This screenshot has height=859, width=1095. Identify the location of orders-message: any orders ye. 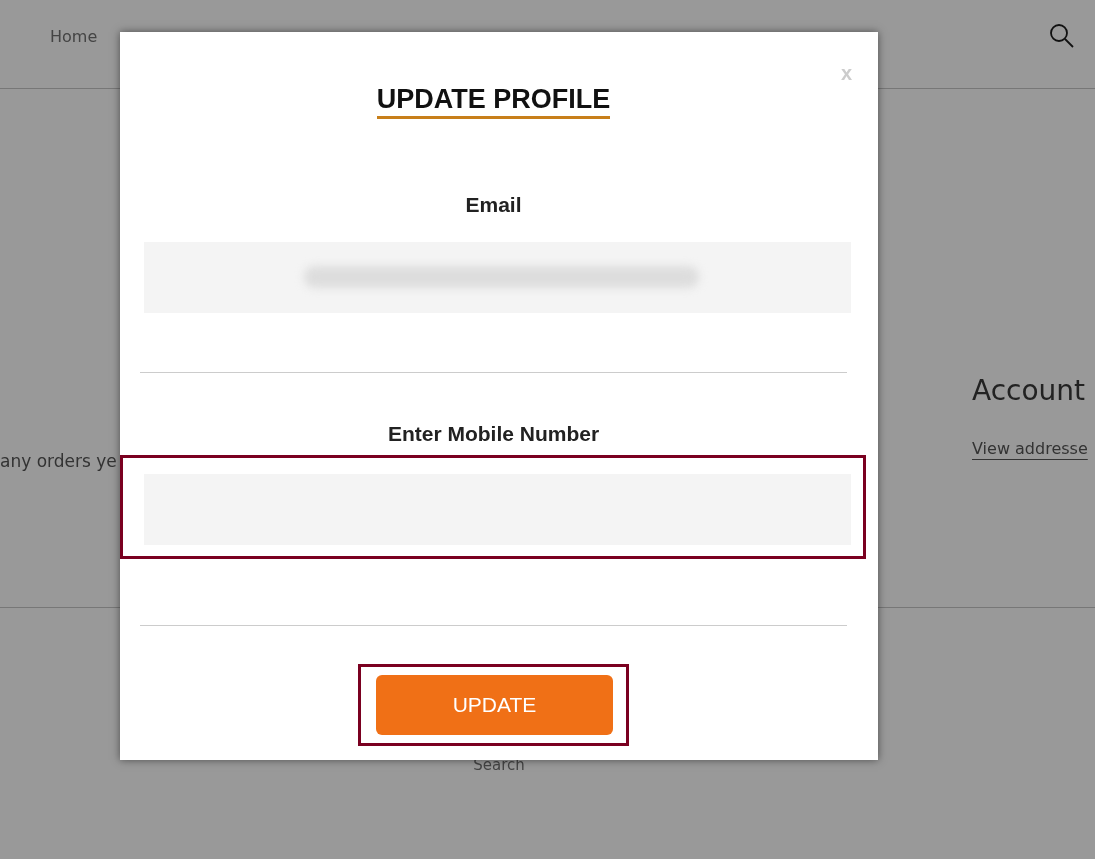
(58, 461).